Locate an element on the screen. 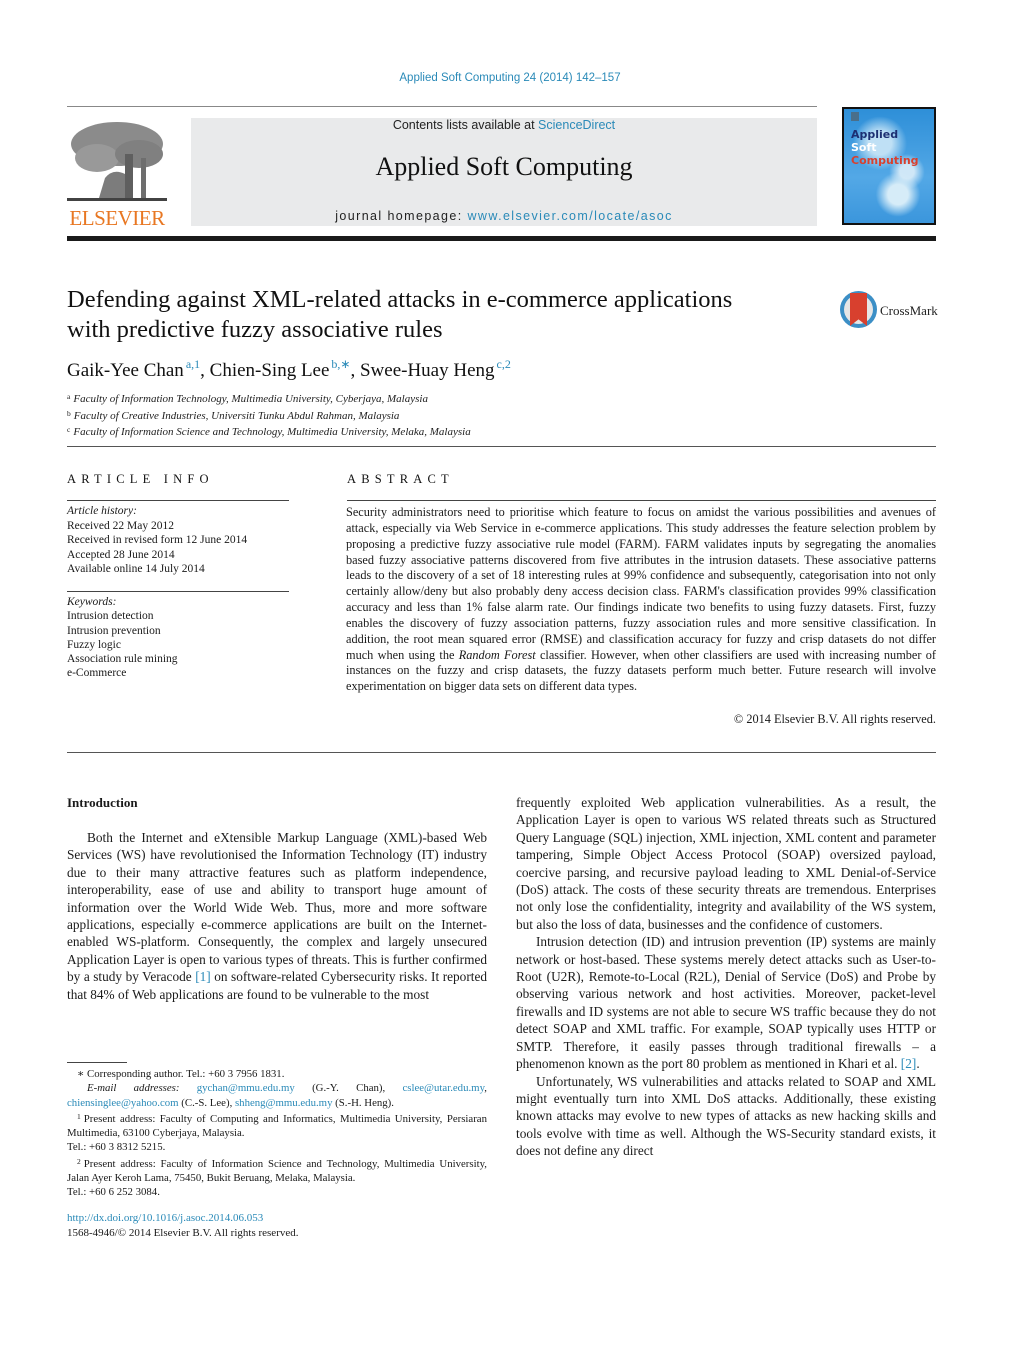  footnote-2-tel: Tel.: +60 6 252 3084. is located at coordinates (113, 1192).